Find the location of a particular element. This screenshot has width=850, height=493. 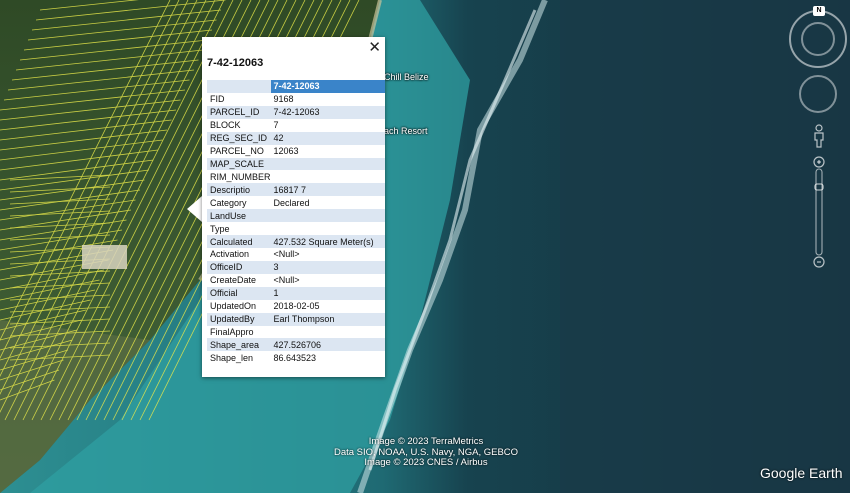

attribute-key: PARCEL_ID is located at coordinates (239, 112).